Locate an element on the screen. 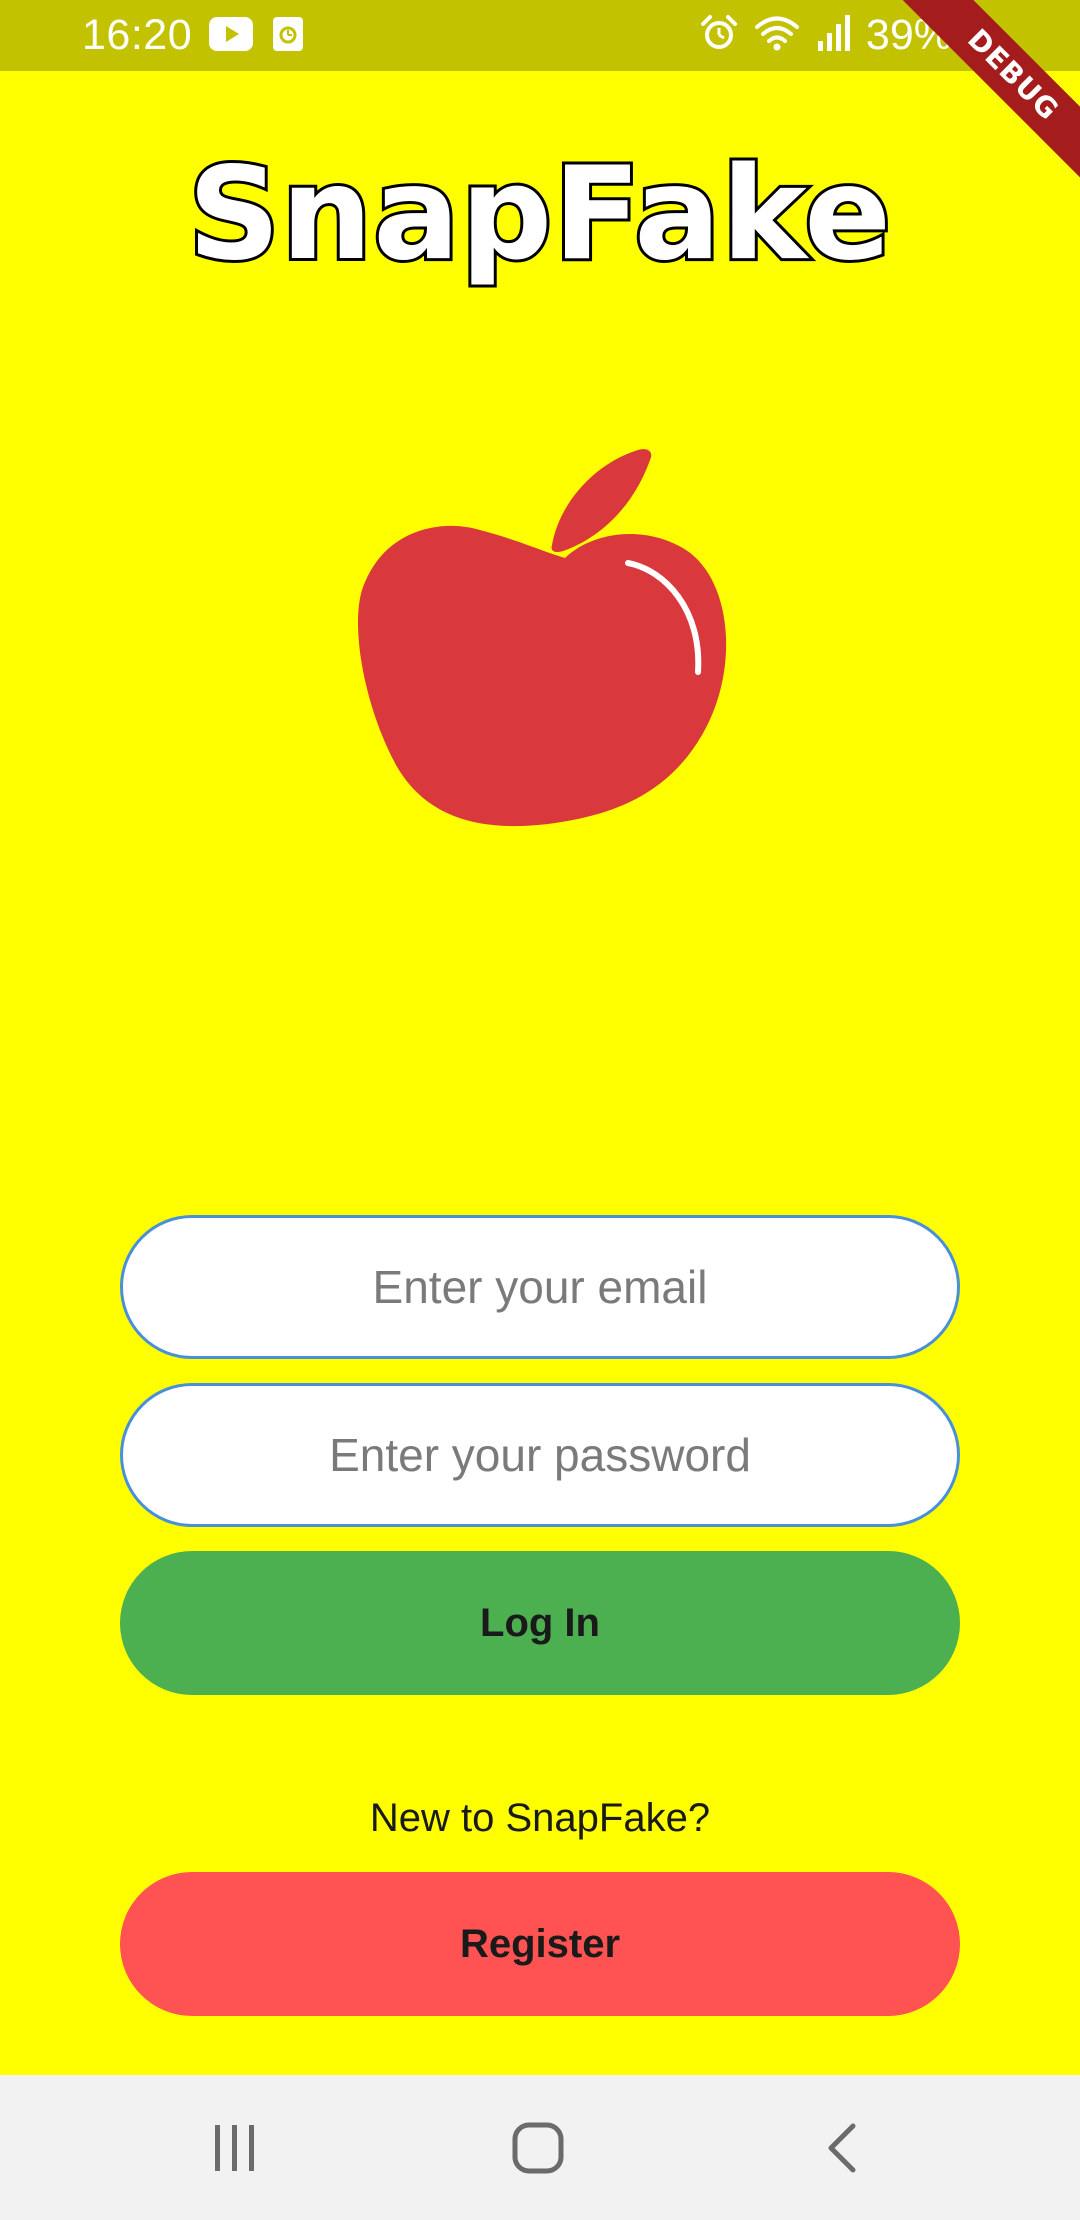  status-left-icons is located at coordinates (256, 36).